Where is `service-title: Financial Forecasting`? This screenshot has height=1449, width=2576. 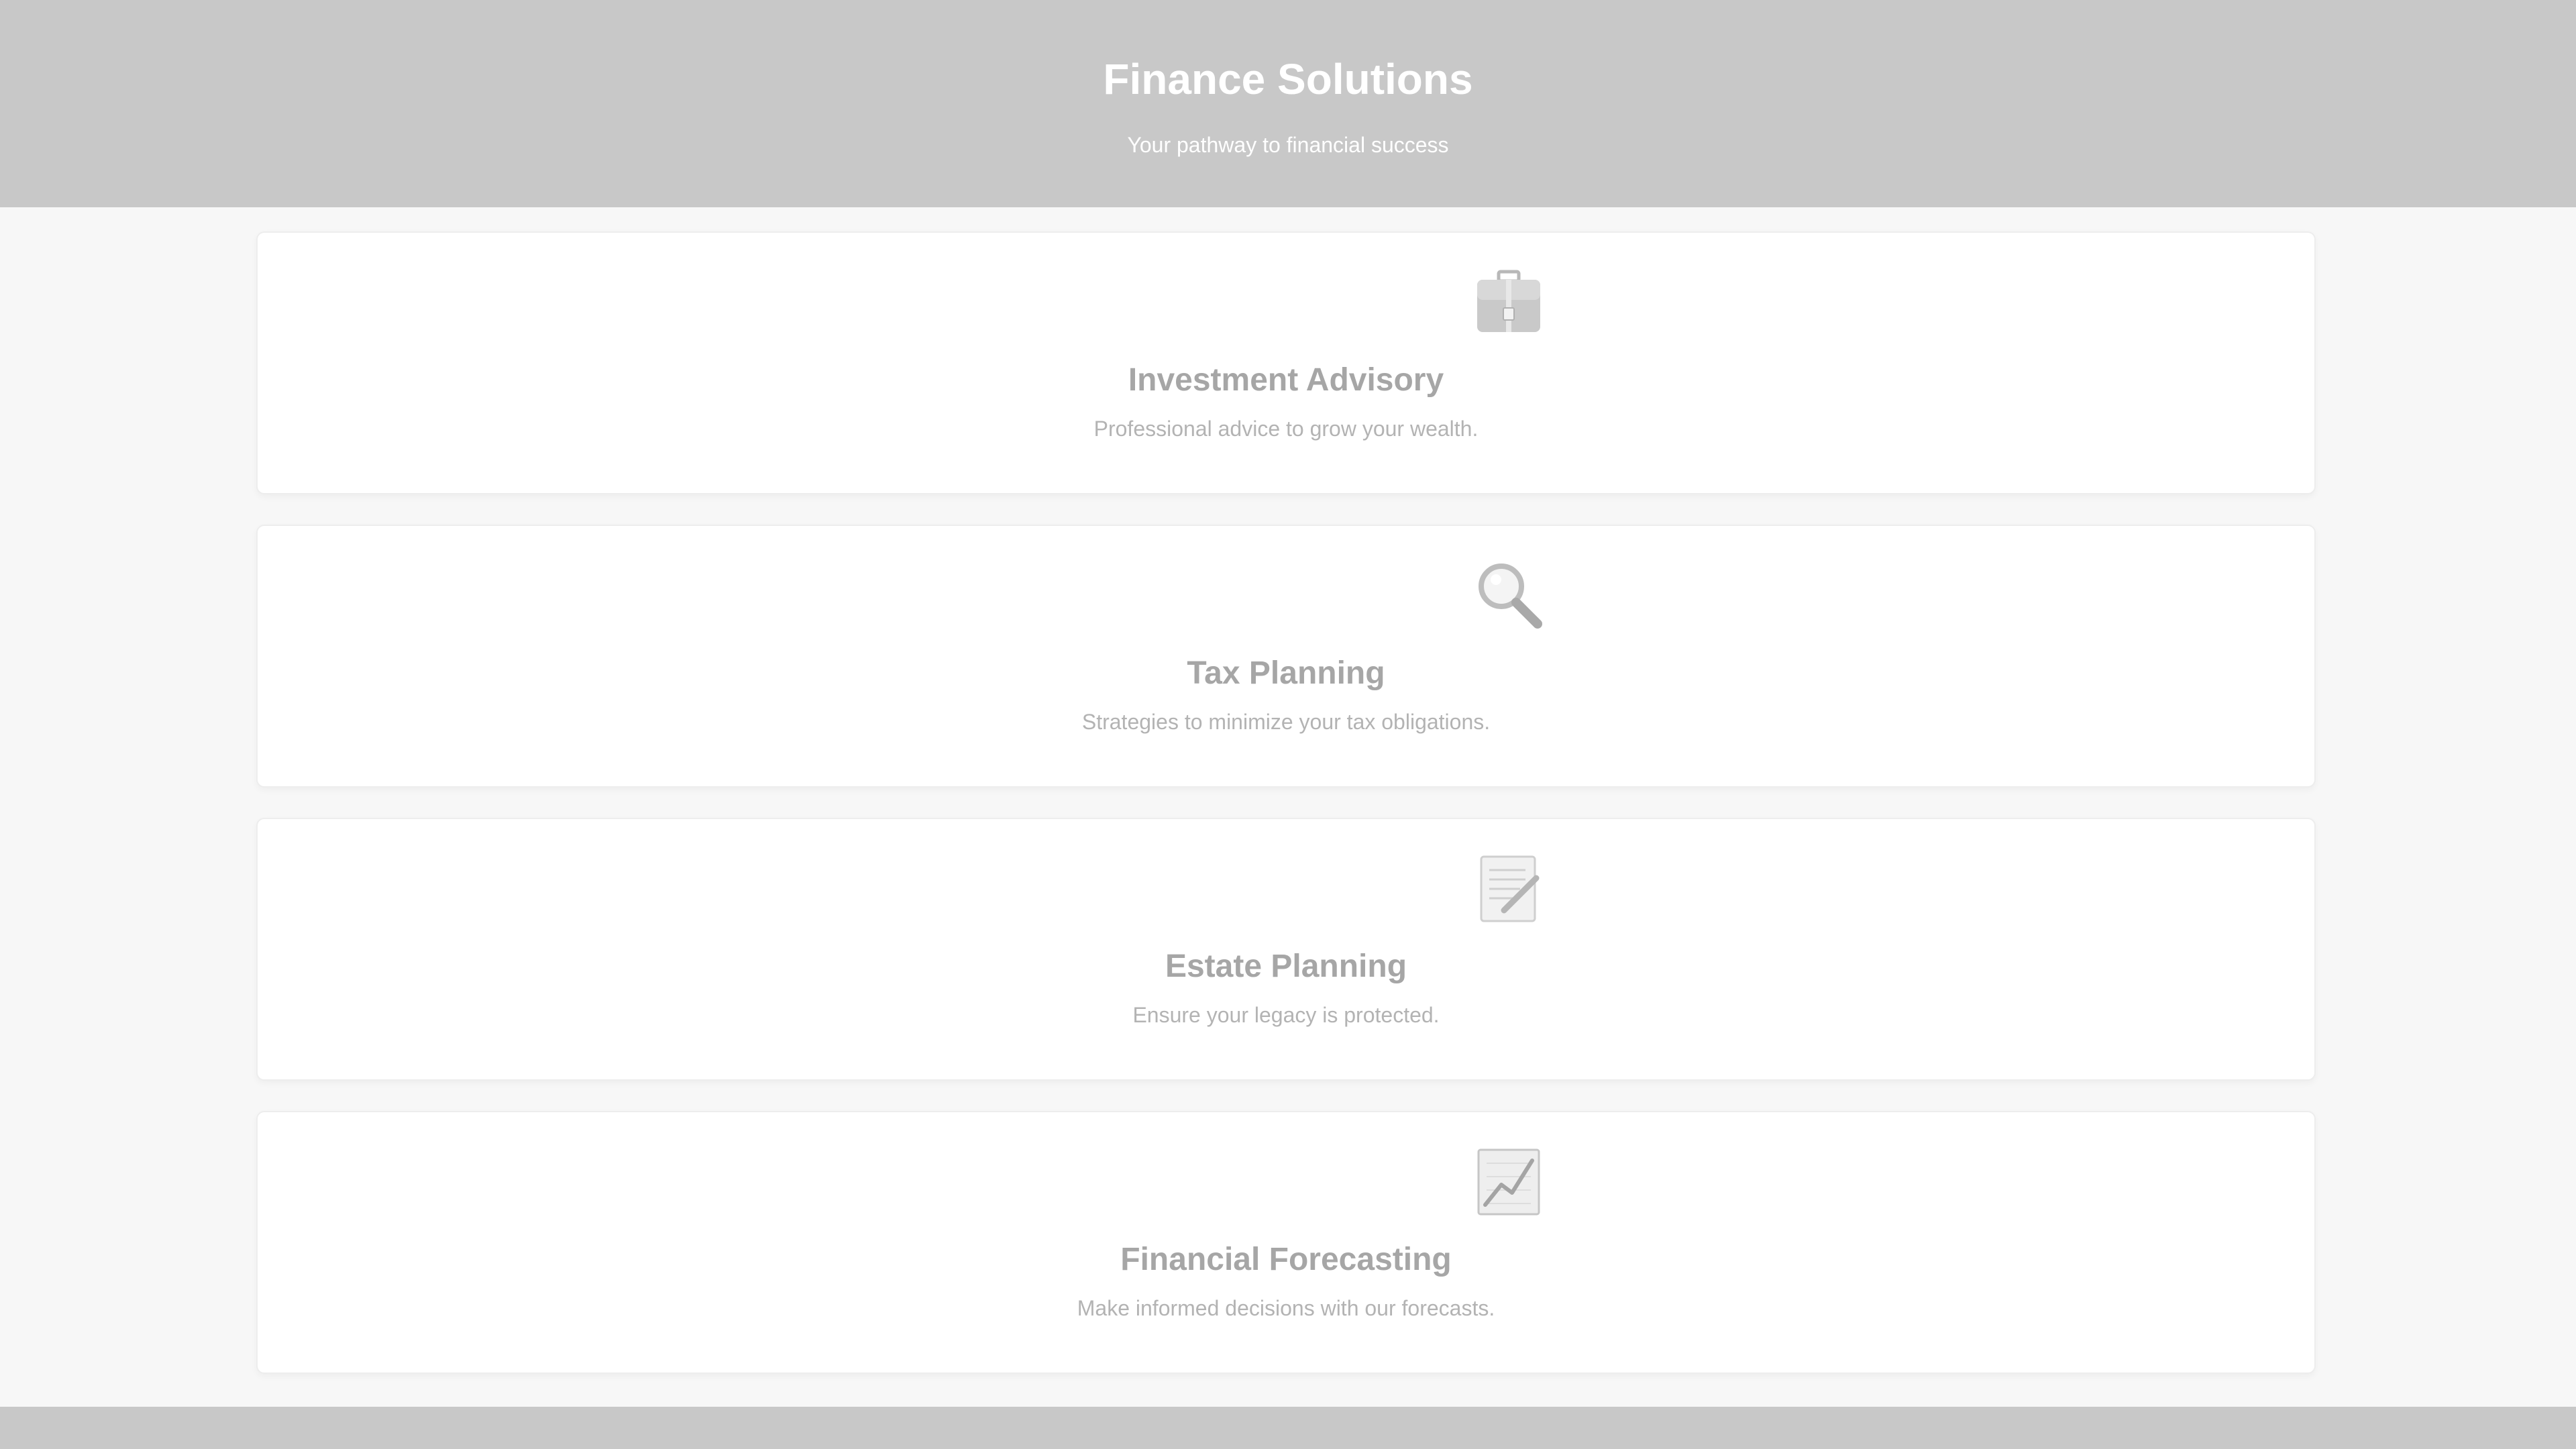
service-title: Financial Forecasting is located at coordinates (1286, 1259).